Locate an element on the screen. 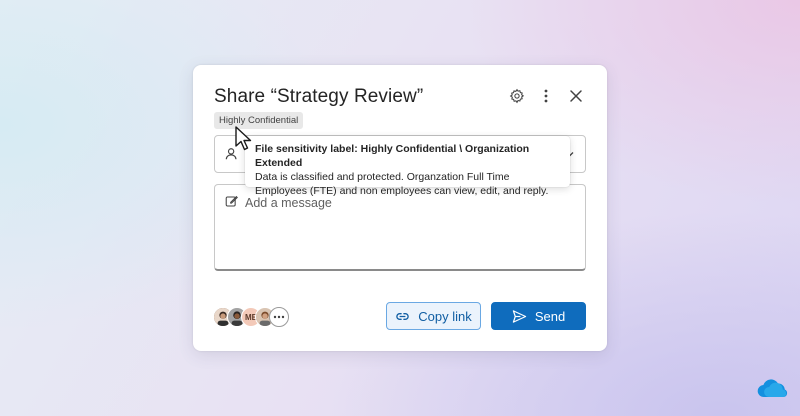  gear-icon is located at coordinates (517, 96).